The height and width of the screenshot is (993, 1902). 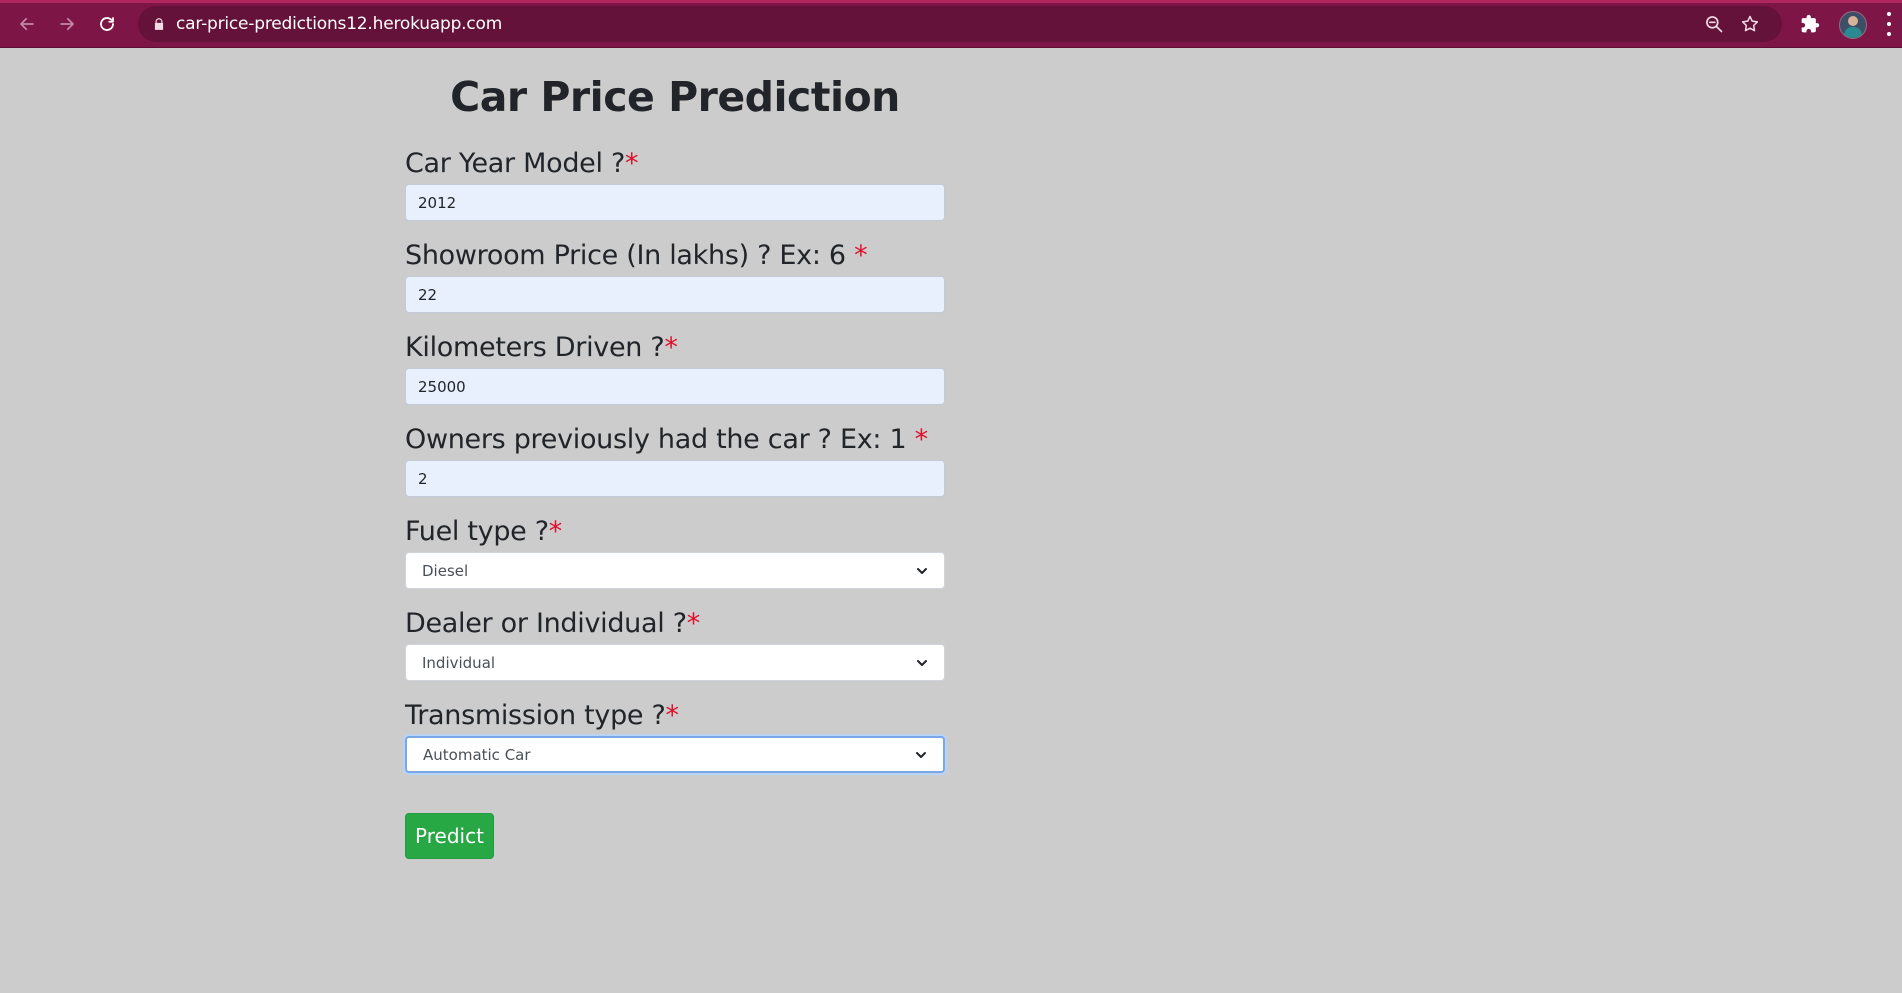 I want to click on year-field: Car Year Model ?*, so click(x=675, y=182).